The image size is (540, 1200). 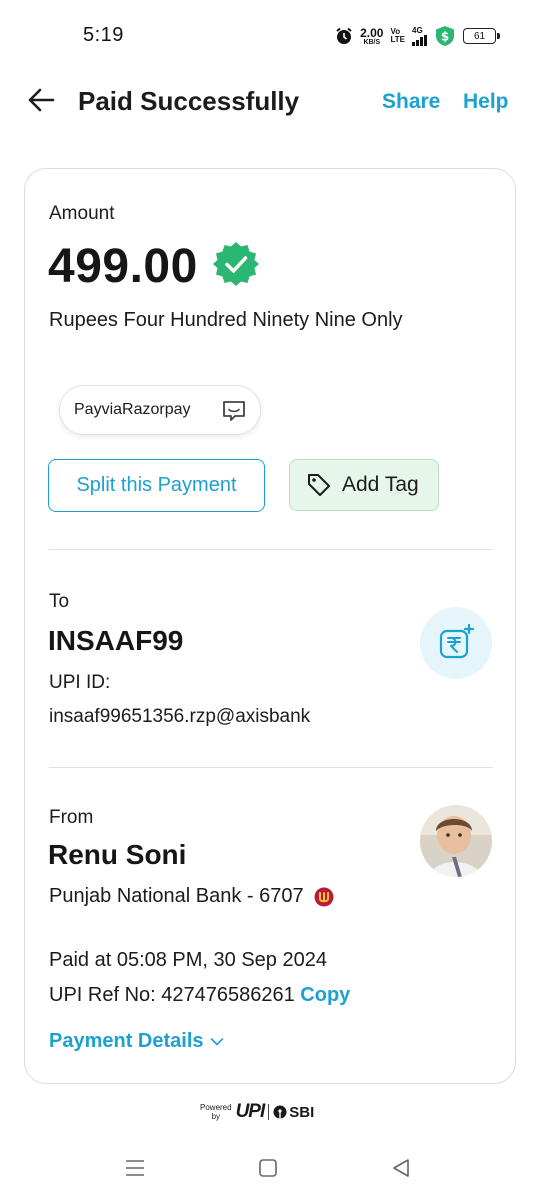 What do you see at coordinates (180, 716) in the screenshot?
I see `payee-upi-id: insaaf99651356.rzp@axisbank` at bounding box center [180, 716].